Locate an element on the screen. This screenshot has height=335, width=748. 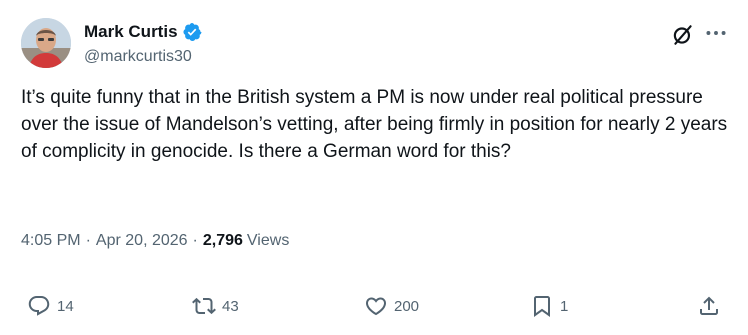
reply-count: 14 is located at coordinates (65, 306).